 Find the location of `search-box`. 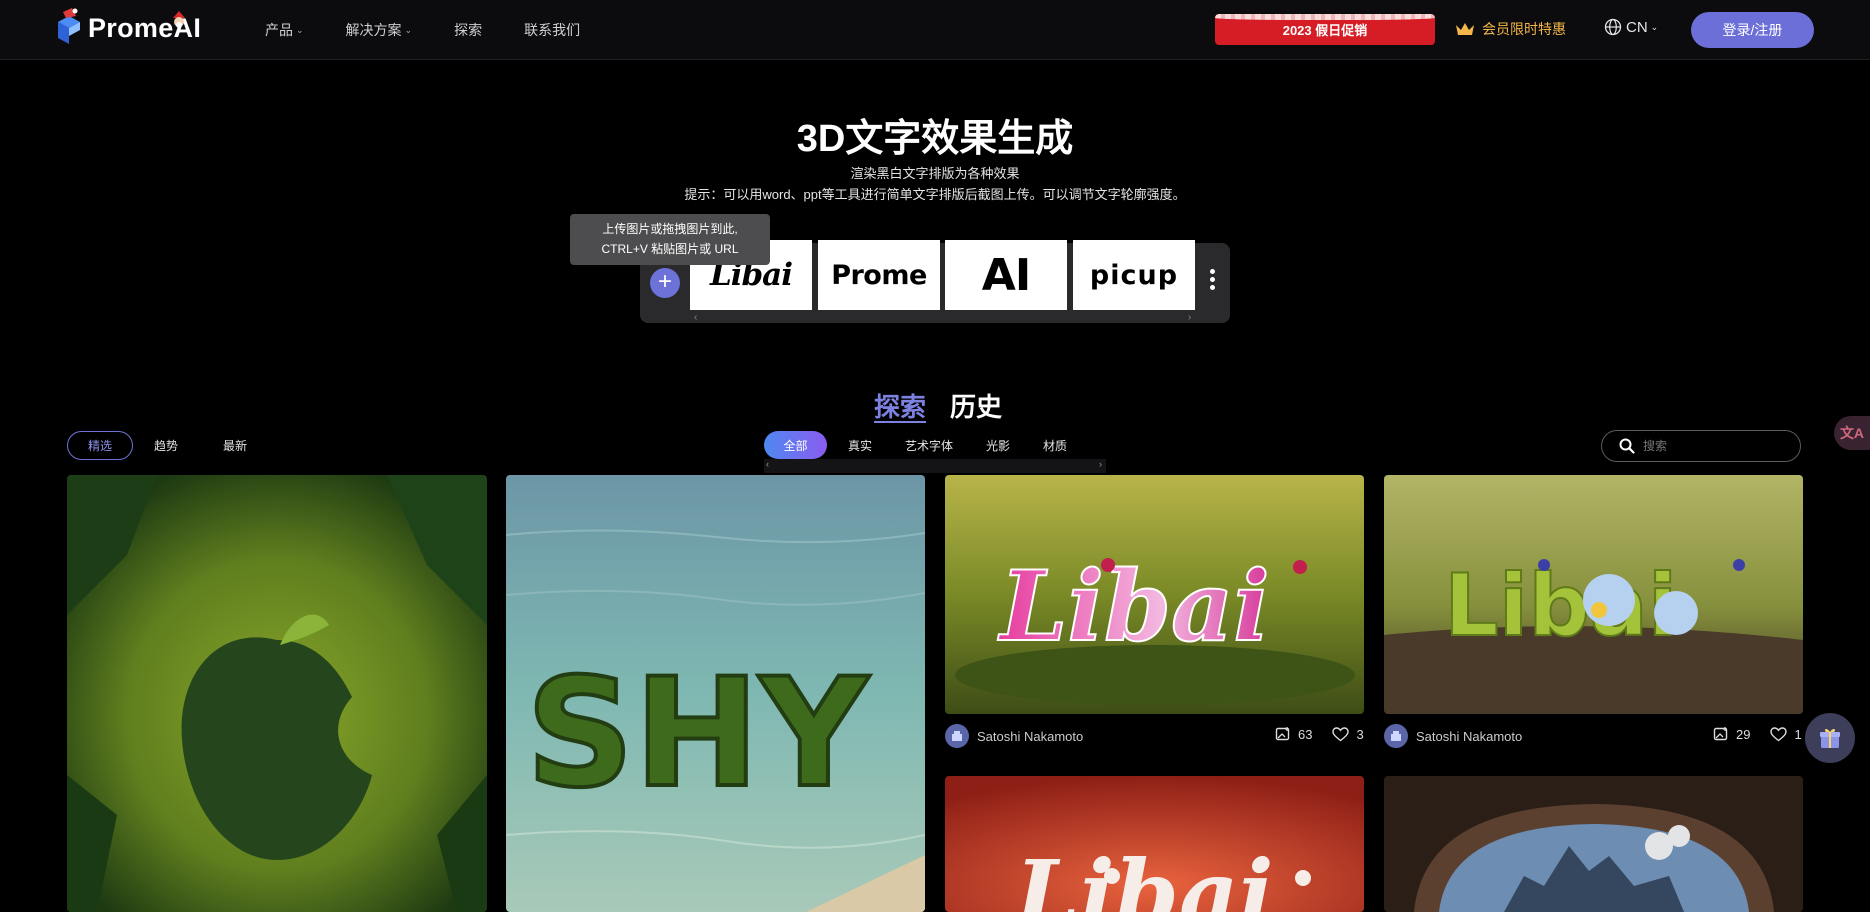

search-box is located at coordinates (1701, 446).